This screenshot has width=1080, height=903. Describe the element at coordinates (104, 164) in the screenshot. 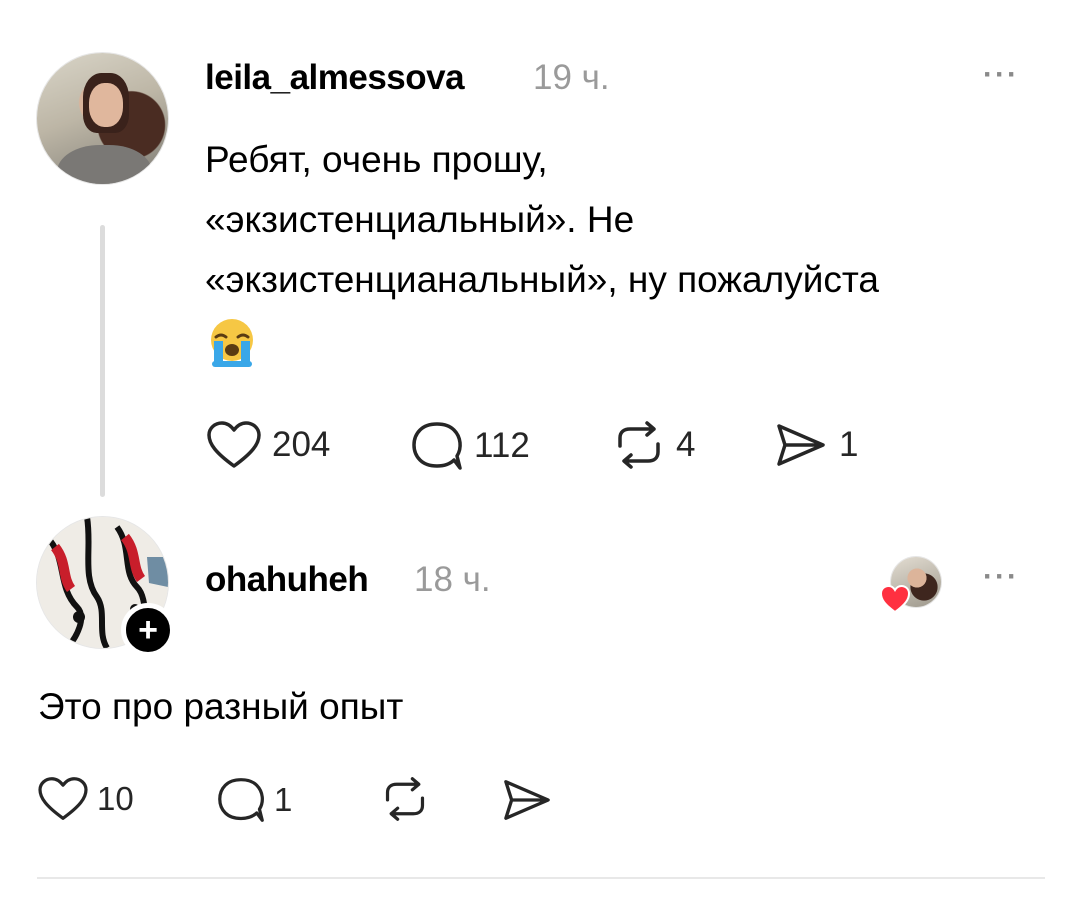

I see `avatar-body-shape` at that location.